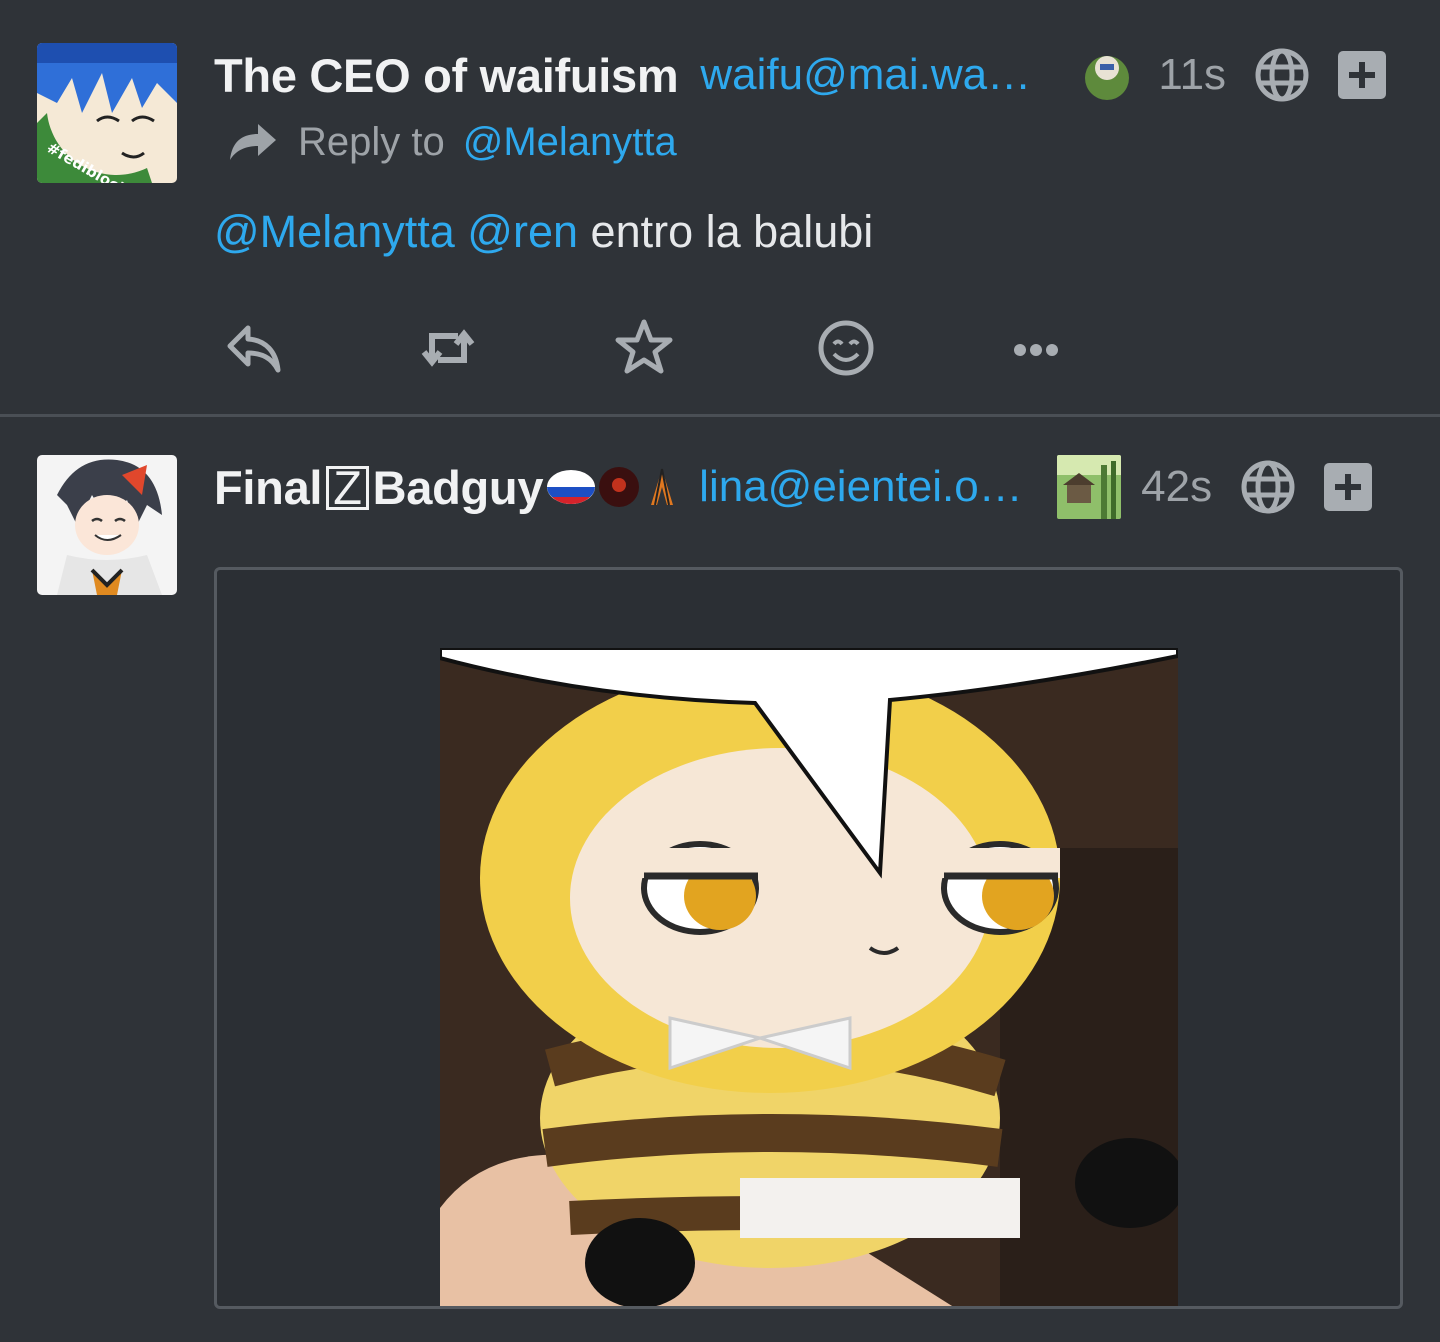  I want to click on post-text: entro la balubi, so click(732, 231).